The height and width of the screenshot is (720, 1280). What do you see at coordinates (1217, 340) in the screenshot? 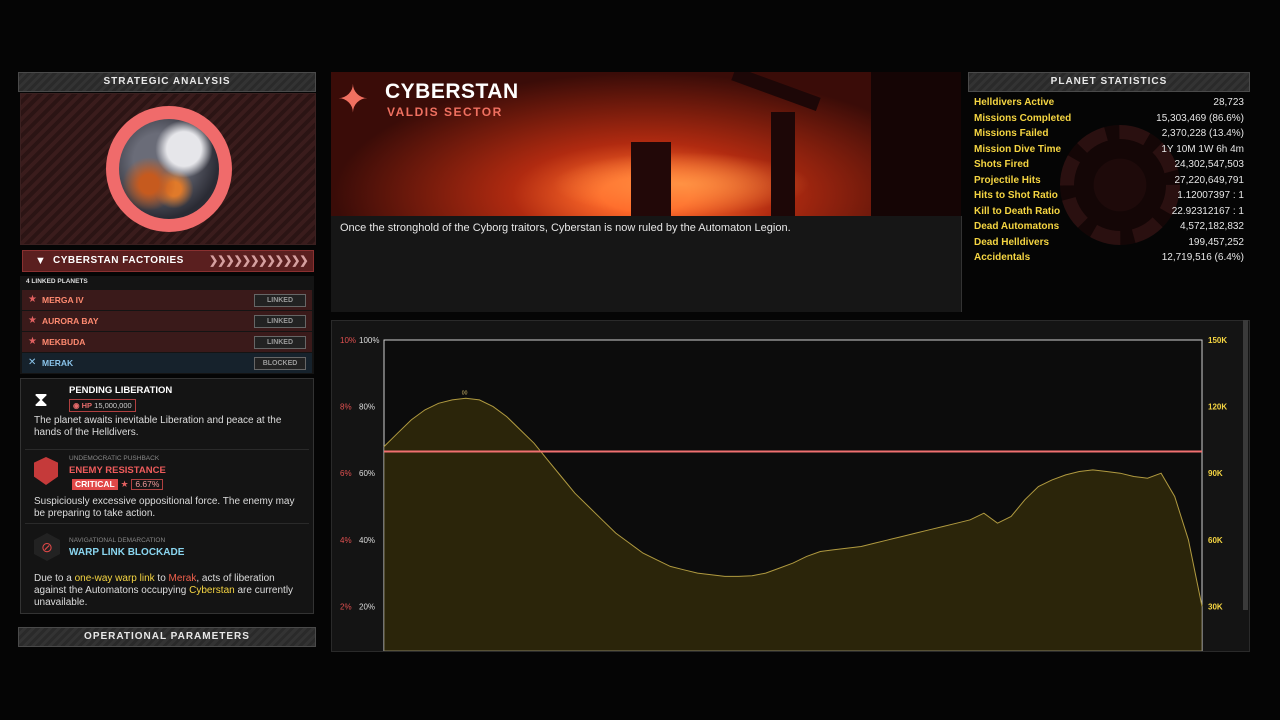
I see `right-tick: 150K` at bounding box center [1217, 340].